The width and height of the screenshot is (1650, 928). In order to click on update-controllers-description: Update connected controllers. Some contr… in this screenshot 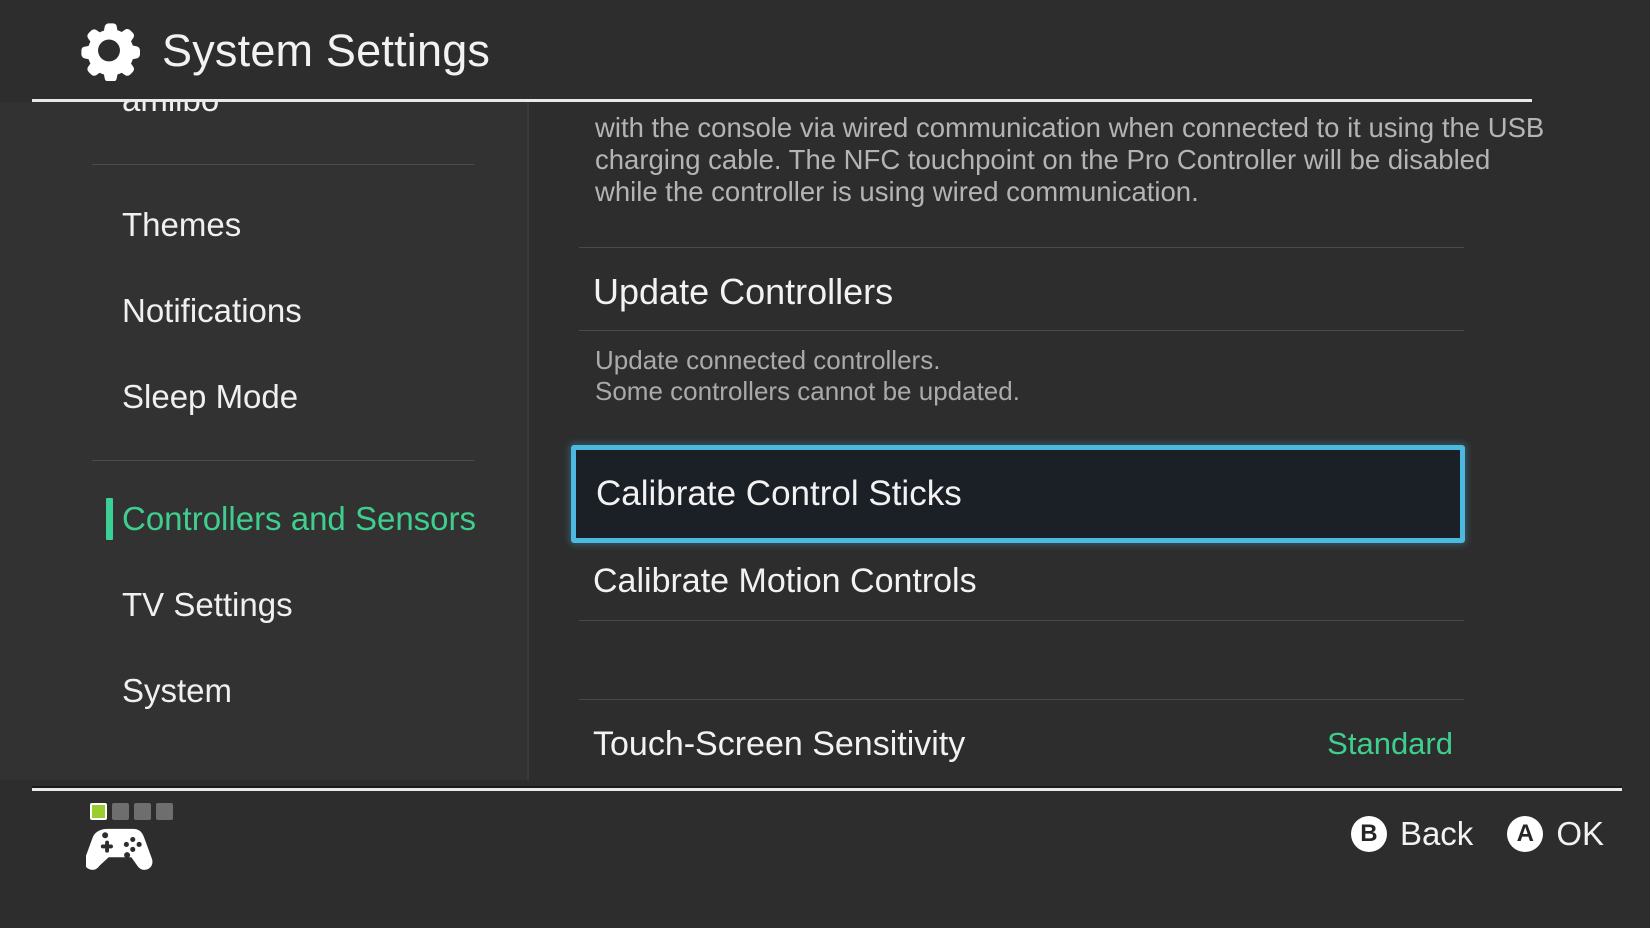, I will do `click(807, 376)`.